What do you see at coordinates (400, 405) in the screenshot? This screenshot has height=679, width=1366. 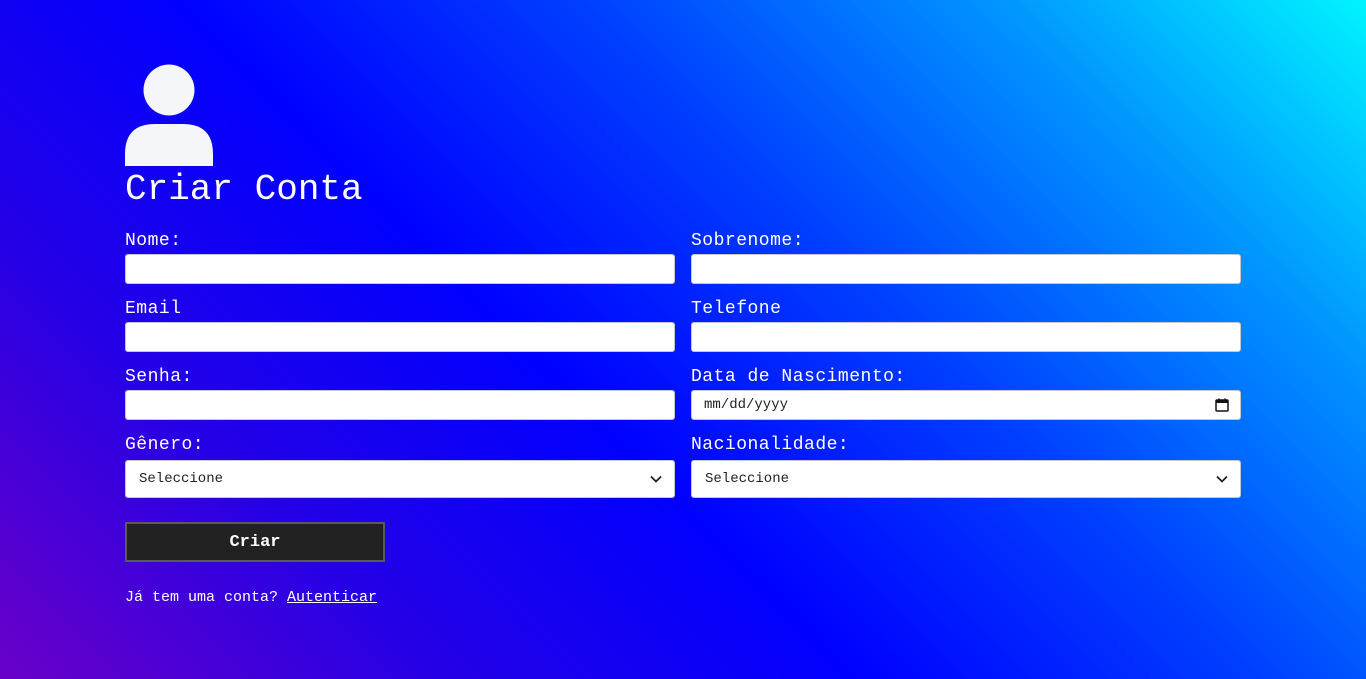 I see `senha-input` at bounding box center [400, 405].